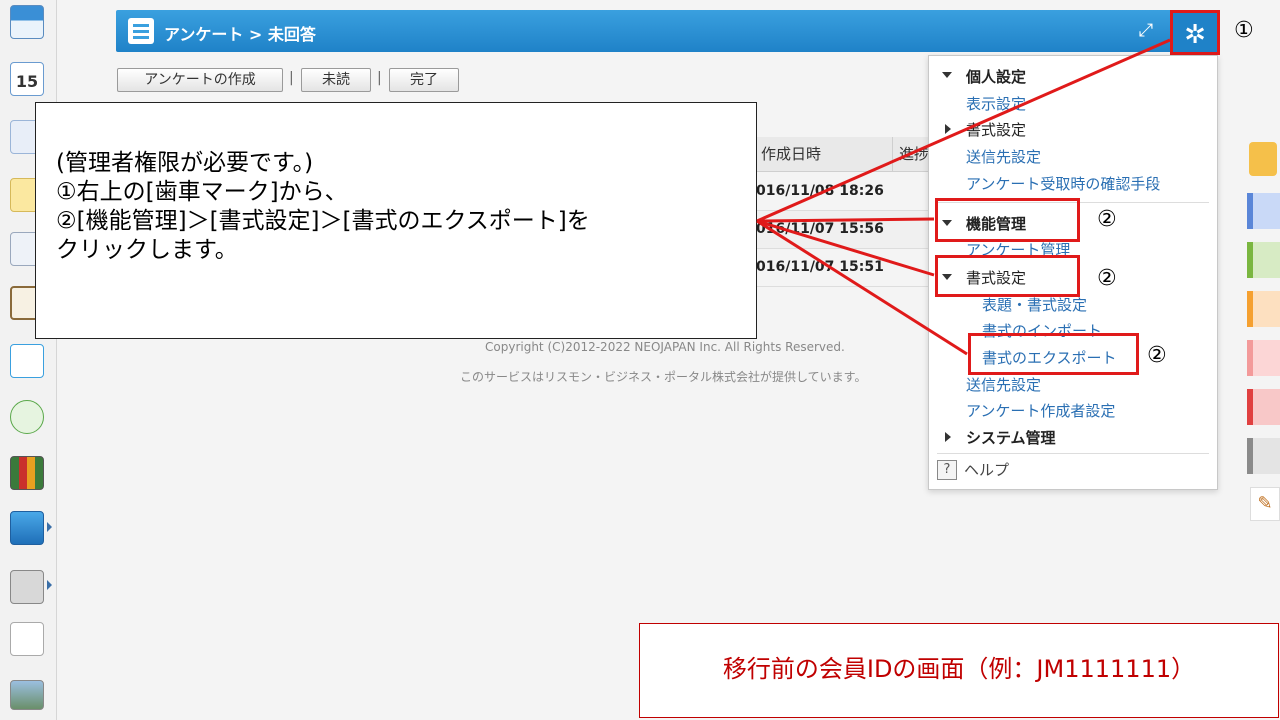 Image resolution: width=1280 pixels, height=720 pixels. Describe the element at coordinates (27, 417) in the screenshot. I see `recycle-icon` at that location.